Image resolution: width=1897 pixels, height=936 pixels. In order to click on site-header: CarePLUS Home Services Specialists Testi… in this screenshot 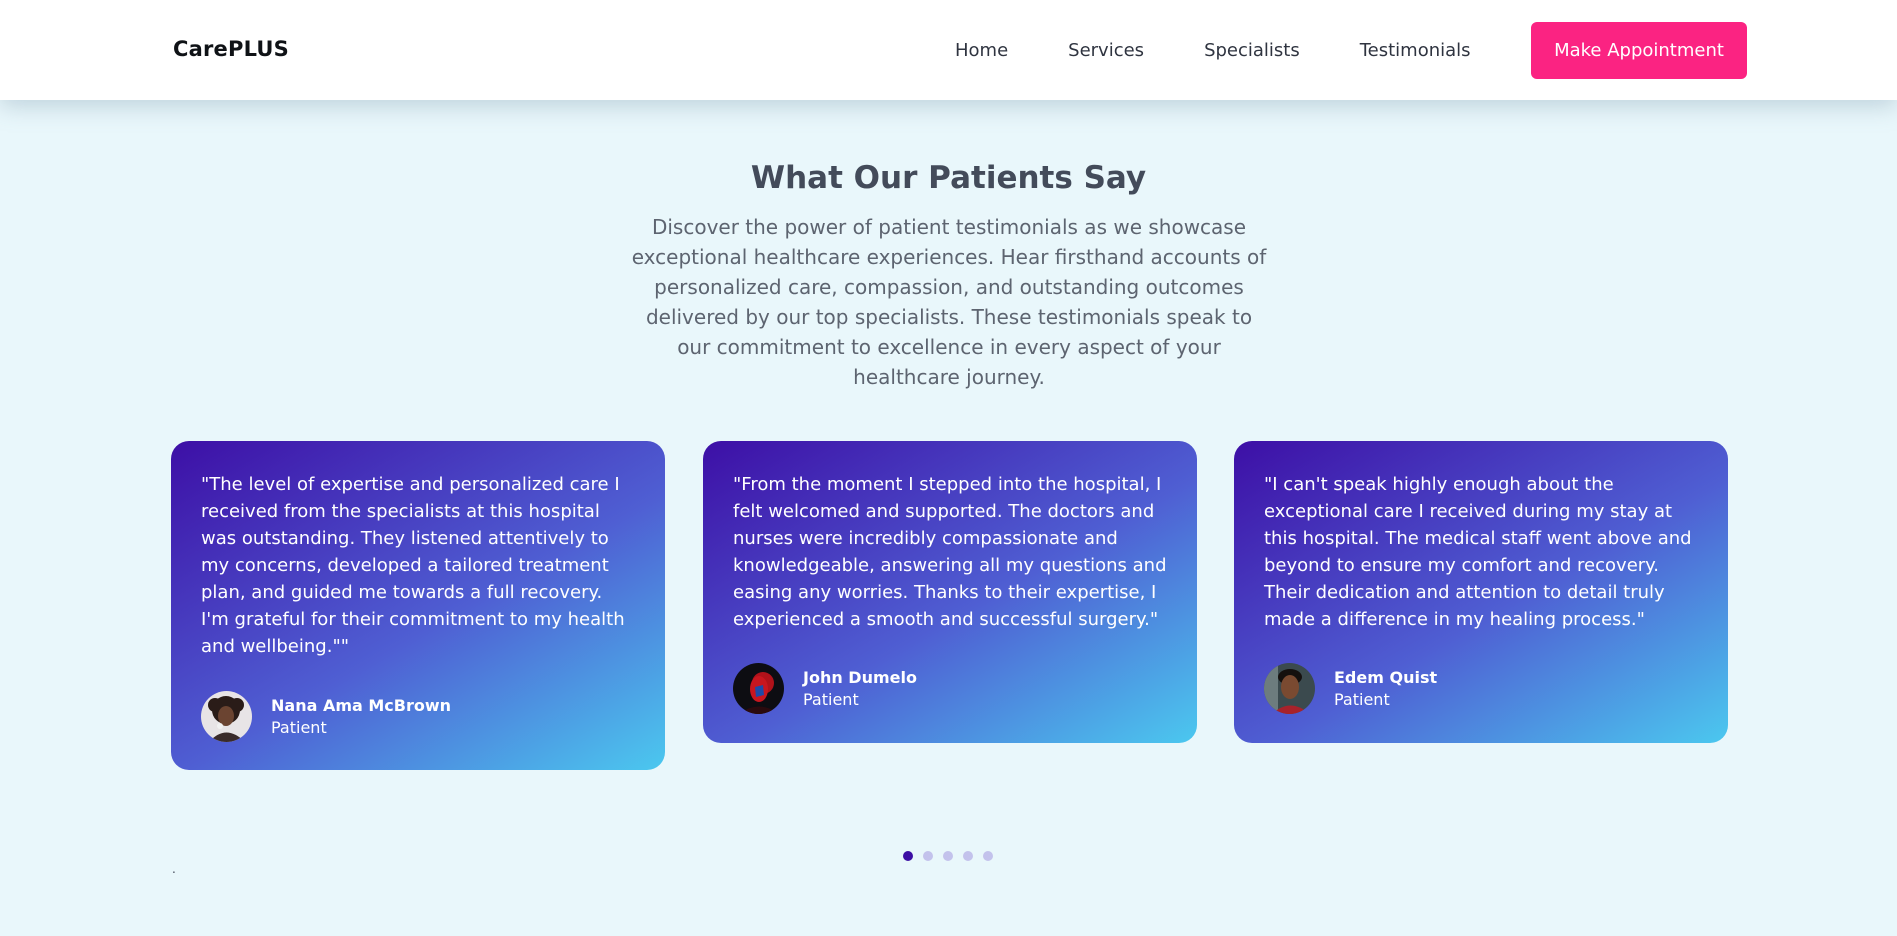, I will do `click(948, 50)`.